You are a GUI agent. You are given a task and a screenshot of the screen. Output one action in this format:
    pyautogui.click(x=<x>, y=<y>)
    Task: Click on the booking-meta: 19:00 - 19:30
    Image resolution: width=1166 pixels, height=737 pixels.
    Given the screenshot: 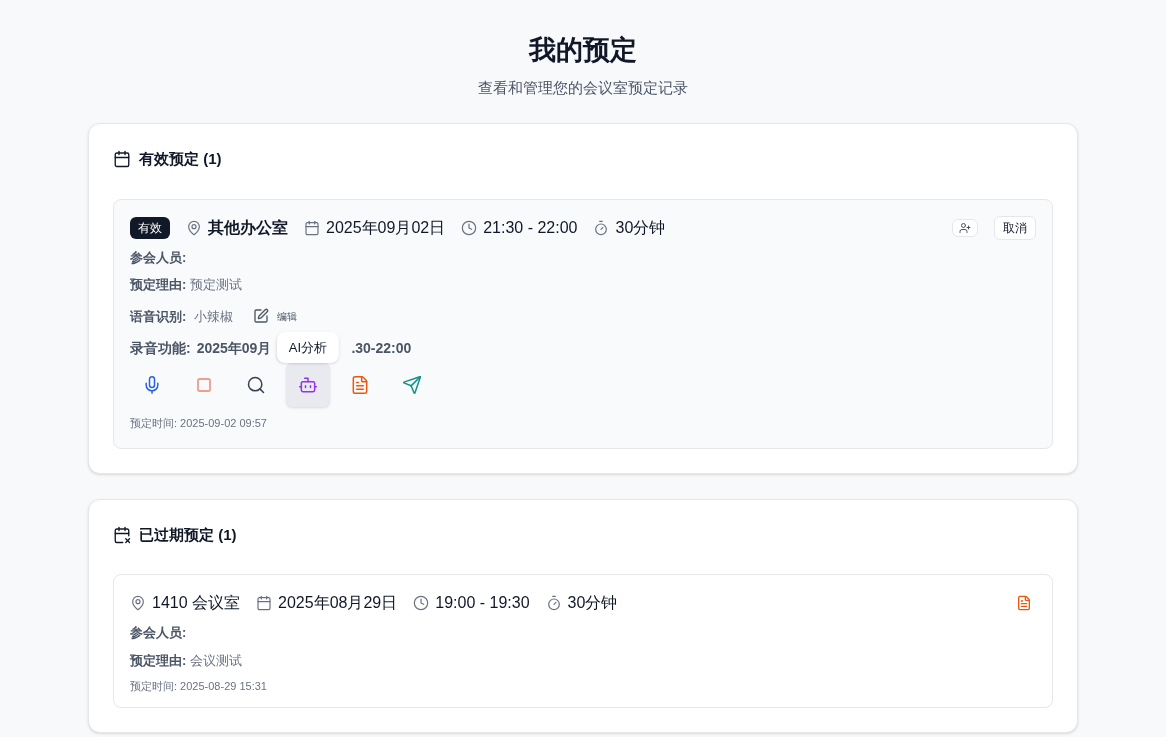 What is the action you would take?
    pyautogui.click(x=482, y=603)
    